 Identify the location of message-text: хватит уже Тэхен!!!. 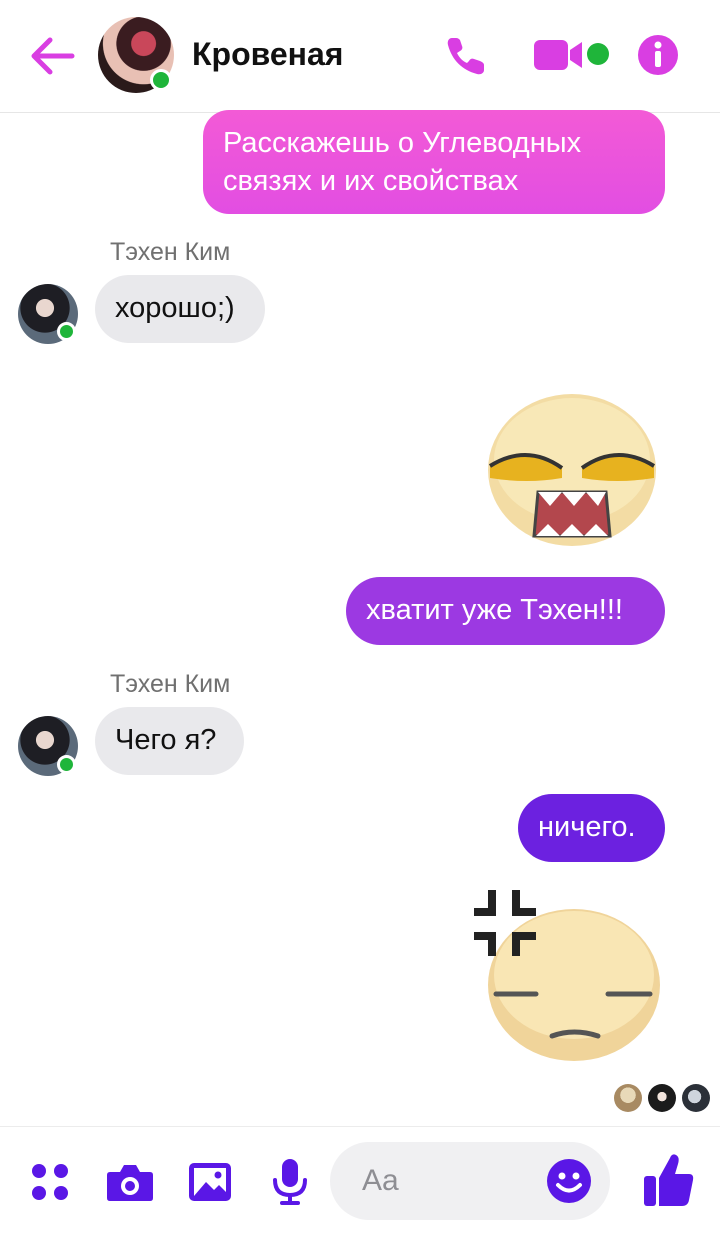
(494, 610).